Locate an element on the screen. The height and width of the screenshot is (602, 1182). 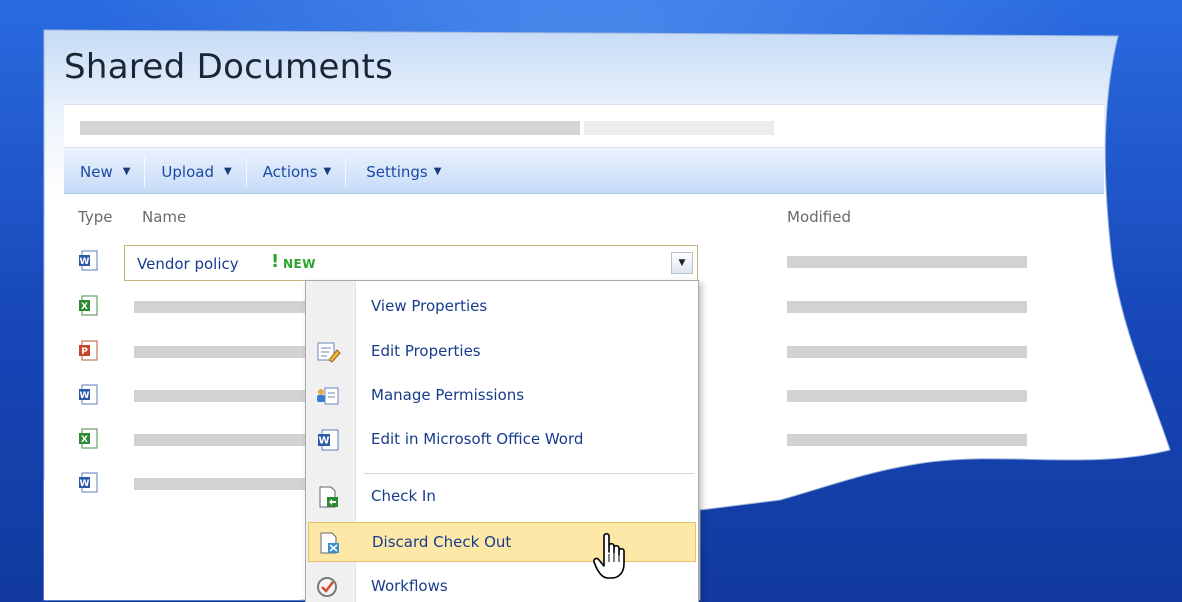
svg-text: P is located at coordinates (84, 352).